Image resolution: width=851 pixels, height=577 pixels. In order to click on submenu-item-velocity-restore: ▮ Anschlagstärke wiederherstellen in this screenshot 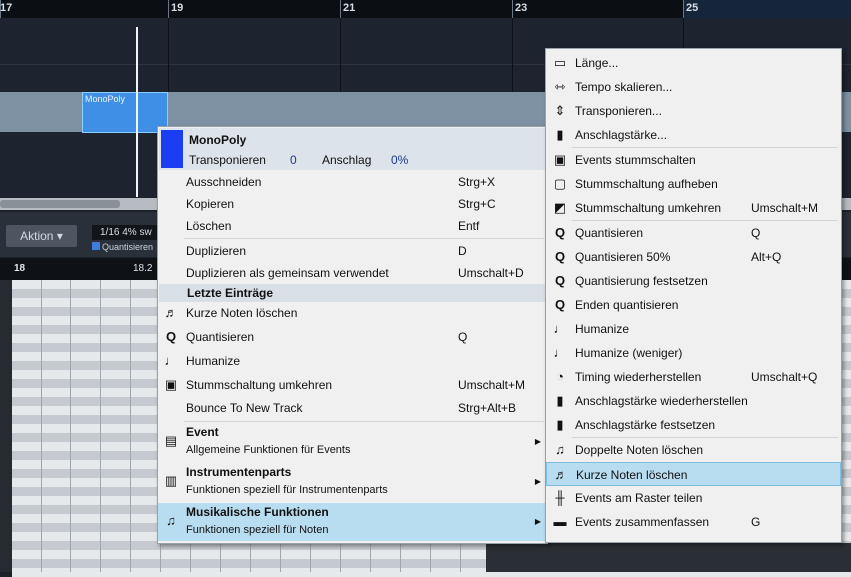, I will do `click(693, 401)`.